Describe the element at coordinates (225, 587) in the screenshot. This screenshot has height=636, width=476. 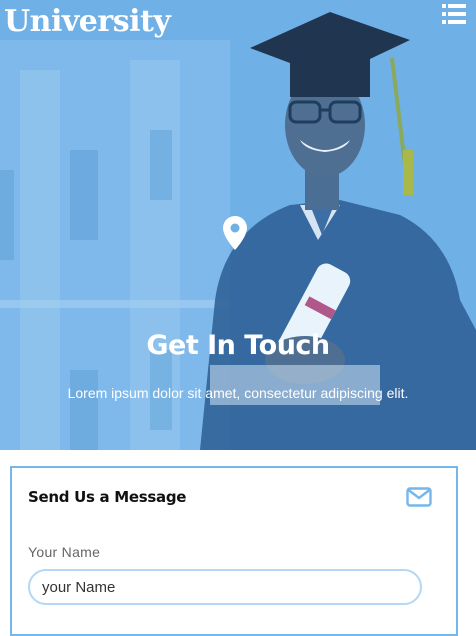
I see `name-input` at that location.